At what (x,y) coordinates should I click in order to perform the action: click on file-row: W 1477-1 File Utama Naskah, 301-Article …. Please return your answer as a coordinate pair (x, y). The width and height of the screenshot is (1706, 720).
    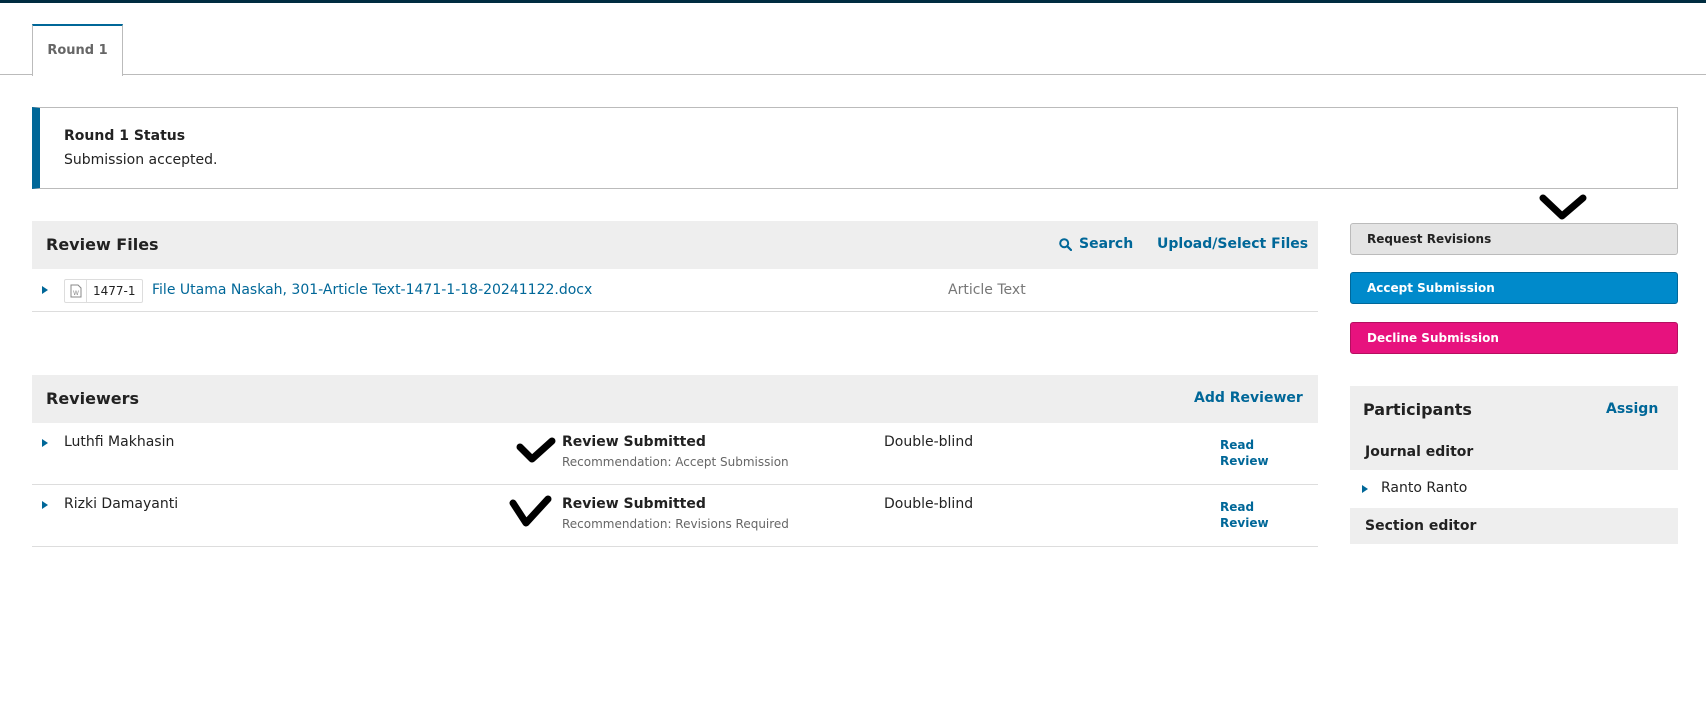
    Looking at the image, I should click on (675, 291).